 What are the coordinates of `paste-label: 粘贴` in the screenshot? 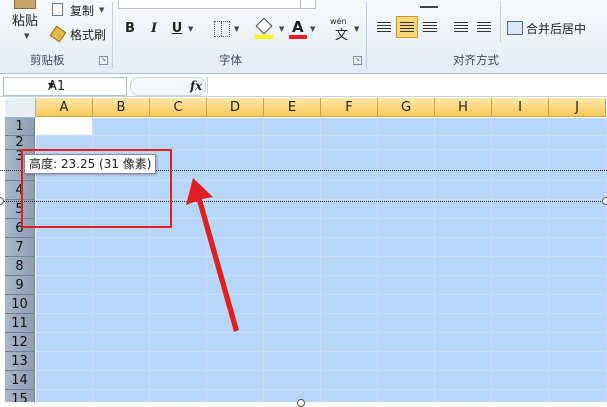 It's located at (25, 21).